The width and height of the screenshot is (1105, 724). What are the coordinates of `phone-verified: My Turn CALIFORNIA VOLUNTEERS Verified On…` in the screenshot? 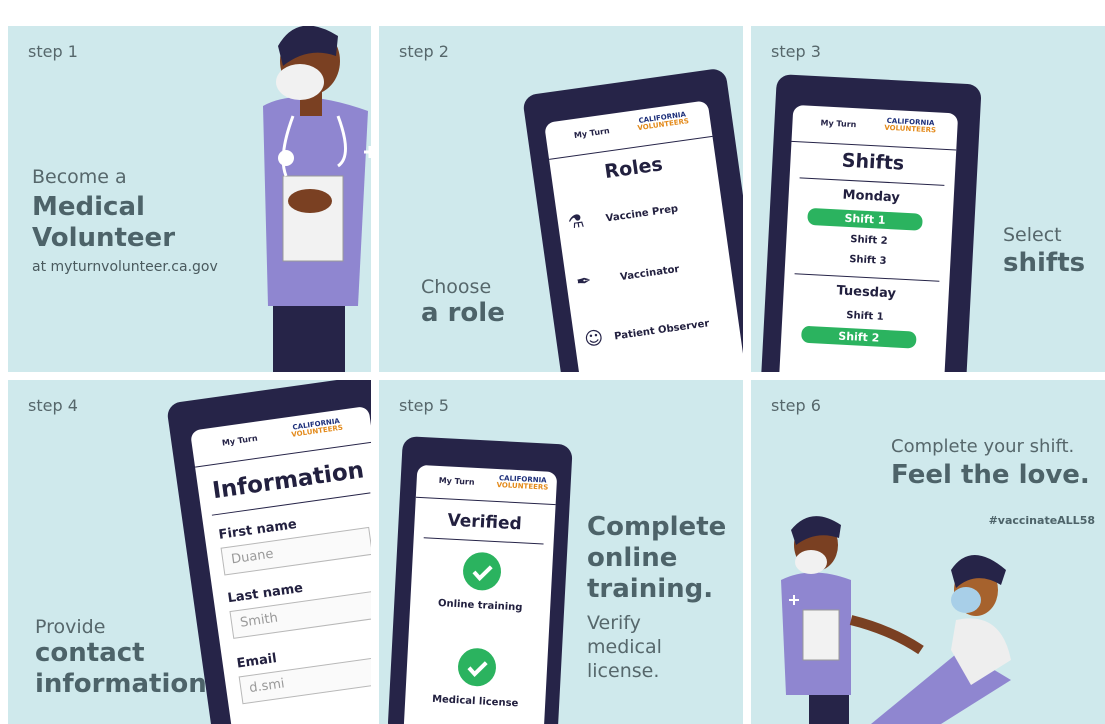 It's located at (480, 580).